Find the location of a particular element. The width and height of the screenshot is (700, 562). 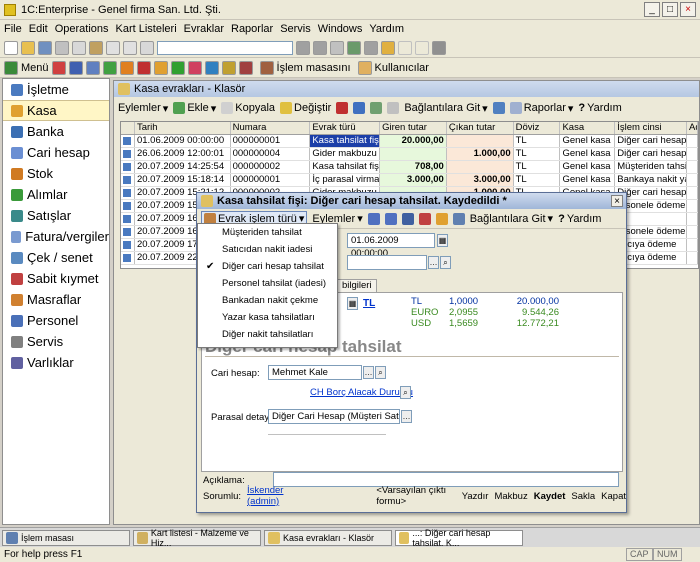

close-button: × is located at coordinates (688, 9).